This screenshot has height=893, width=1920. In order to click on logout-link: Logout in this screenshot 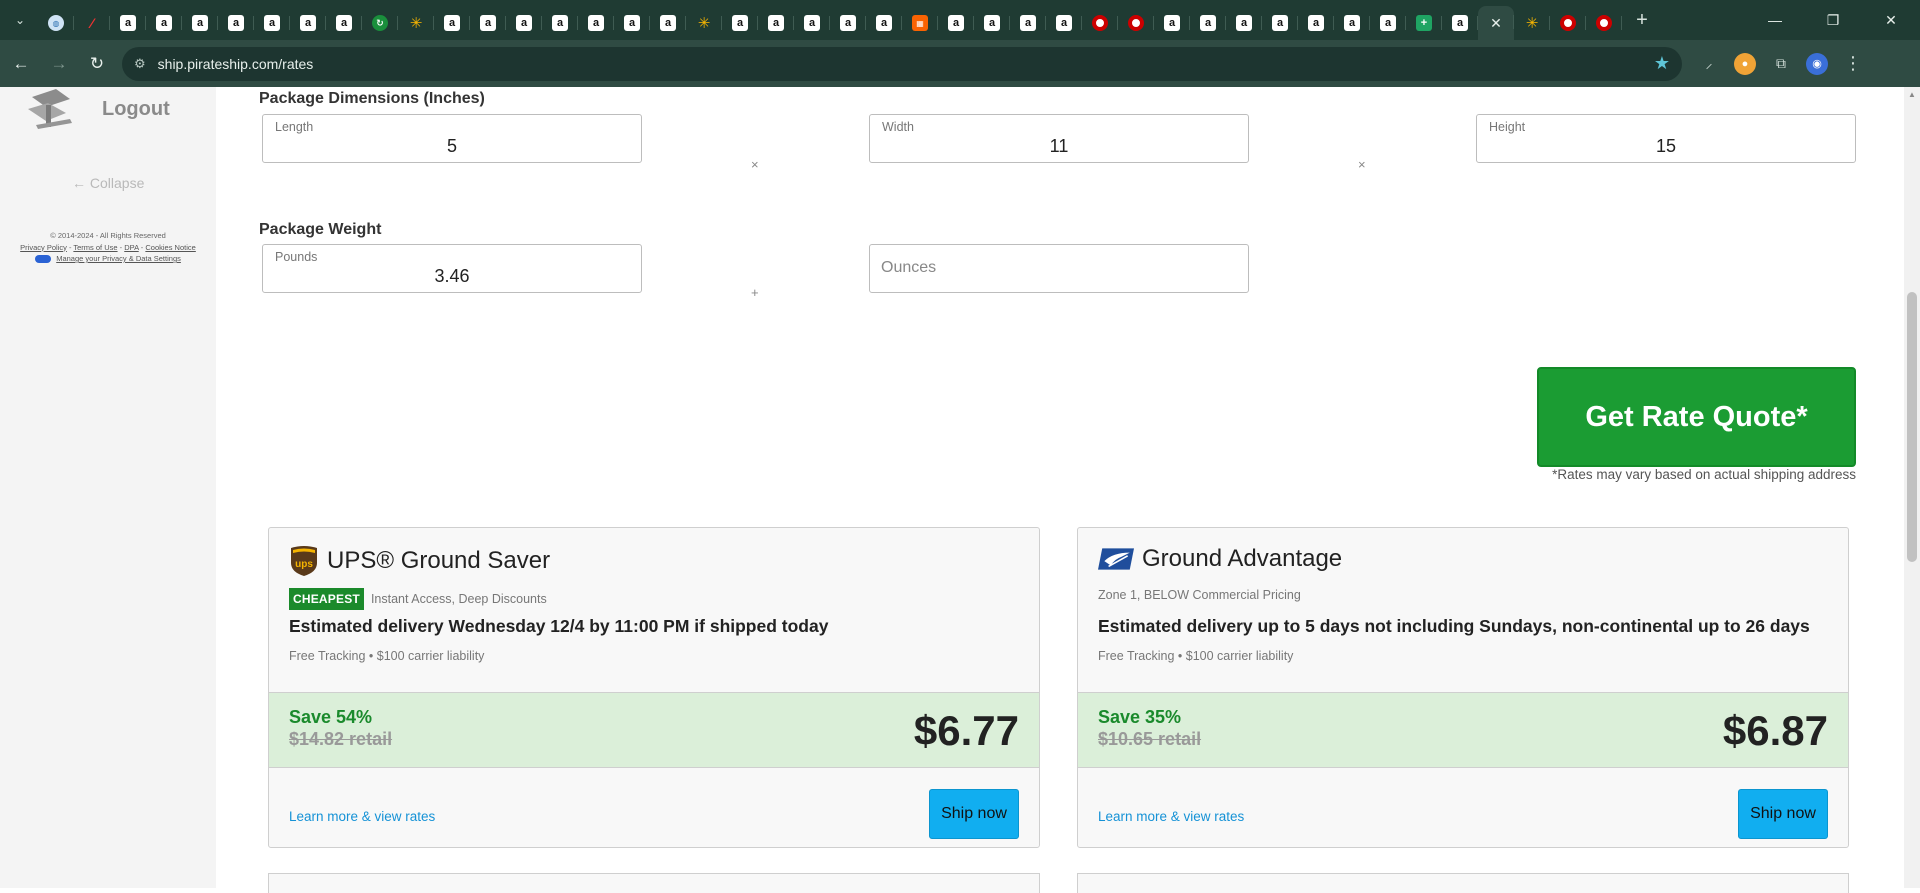, I will do `click(136, 109)`.